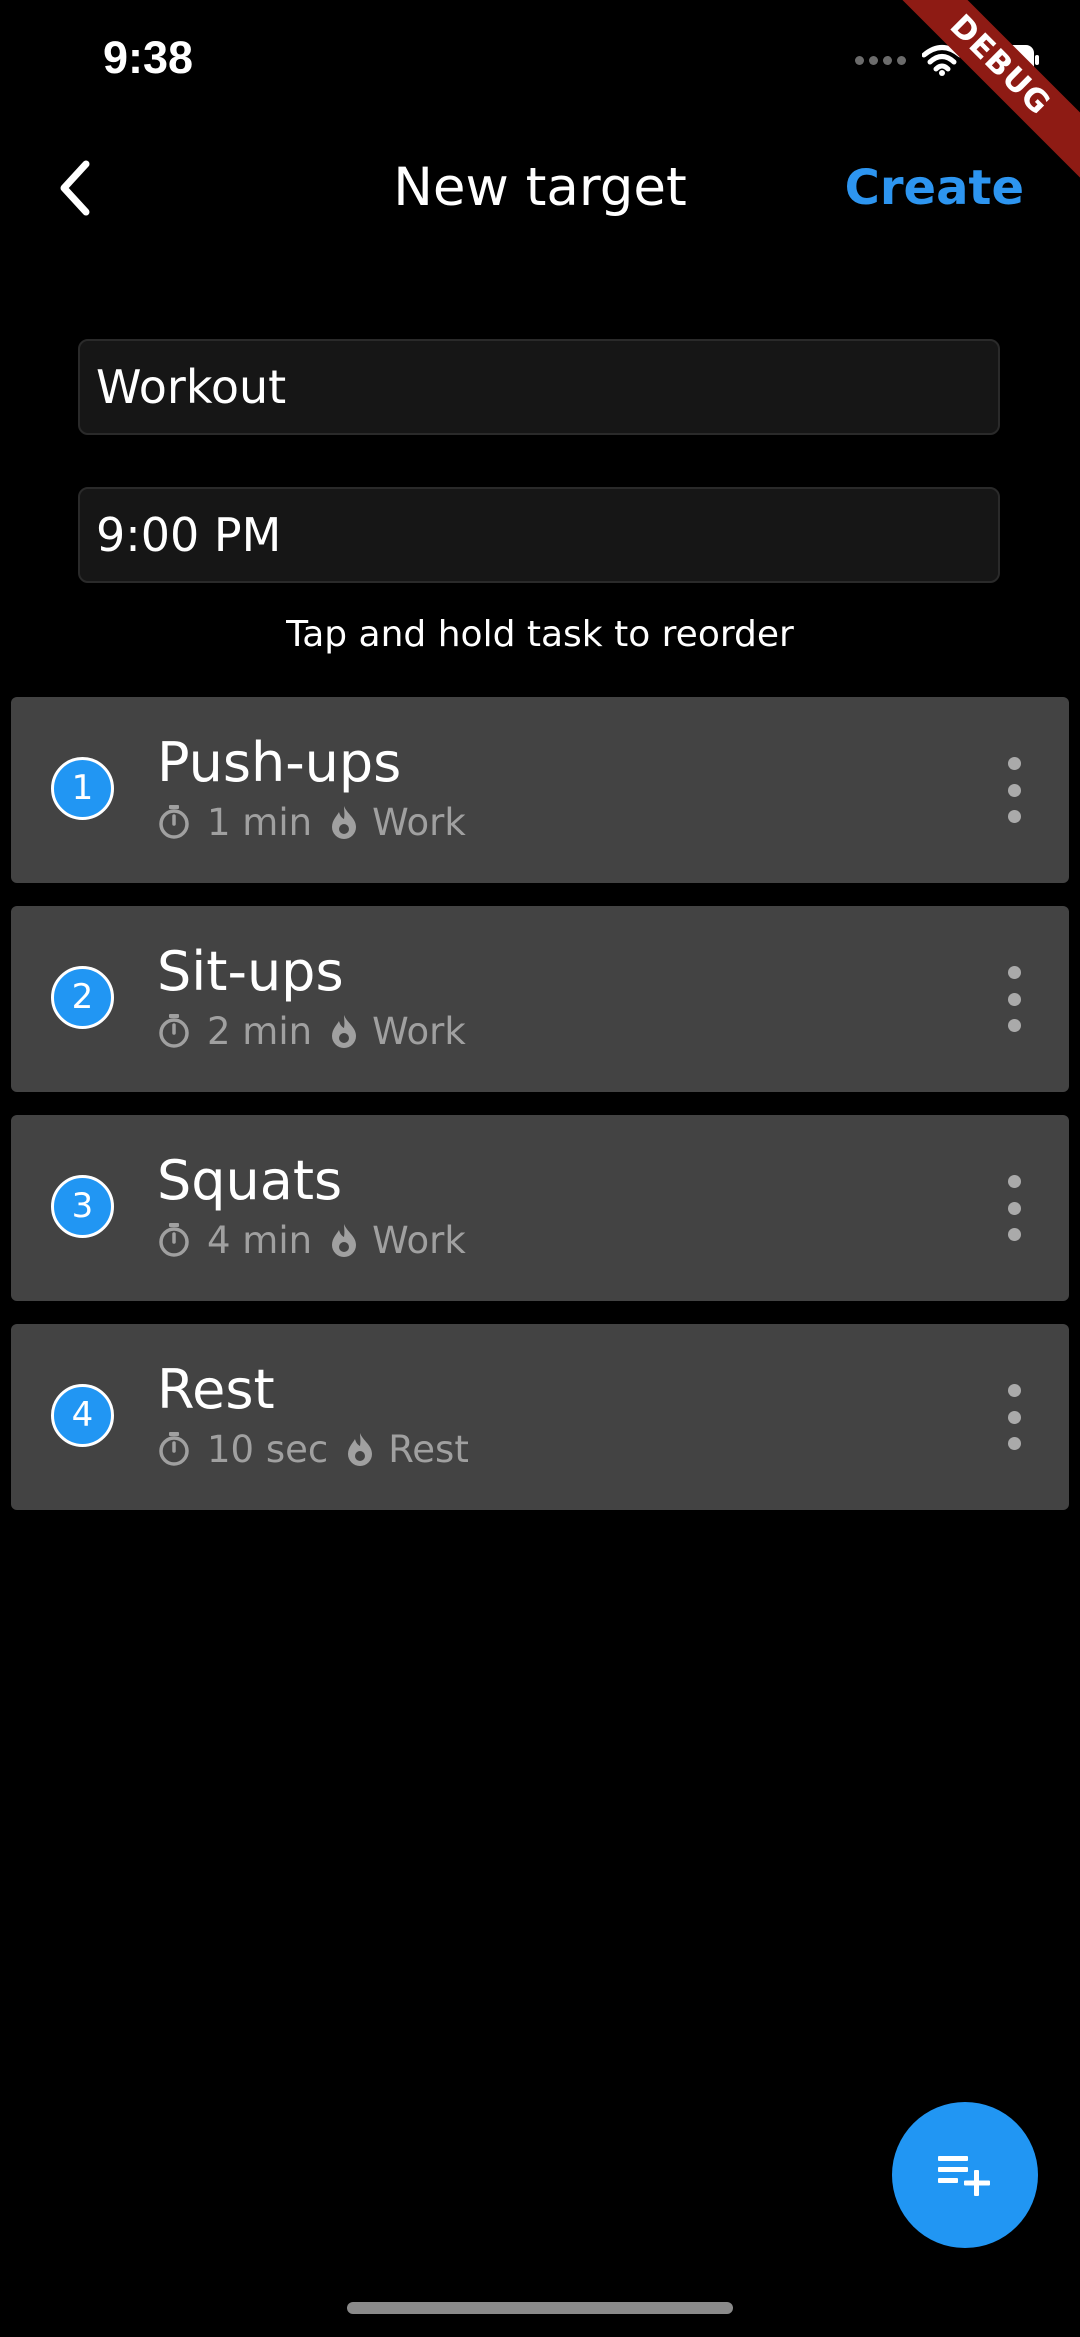  What do you see at coordinates (250, 971) in the screenshot?
I see `task-name: Sit-ups` at bounding box center [250, 971].